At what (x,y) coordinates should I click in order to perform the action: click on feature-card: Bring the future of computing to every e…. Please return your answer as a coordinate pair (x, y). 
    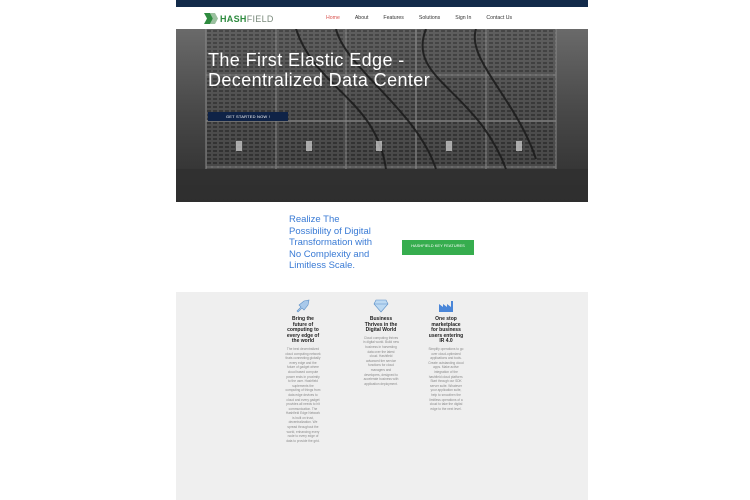
    Looking at the image, I should click on (303, 371).